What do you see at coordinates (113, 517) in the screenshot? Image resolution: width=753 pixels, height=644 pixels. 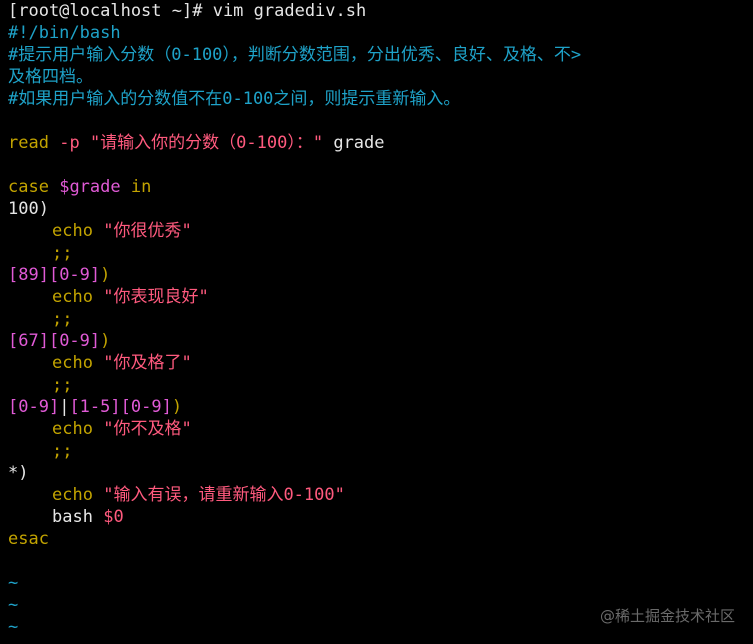 I see `bash-variable: $0` at bounding box center [113, 517].